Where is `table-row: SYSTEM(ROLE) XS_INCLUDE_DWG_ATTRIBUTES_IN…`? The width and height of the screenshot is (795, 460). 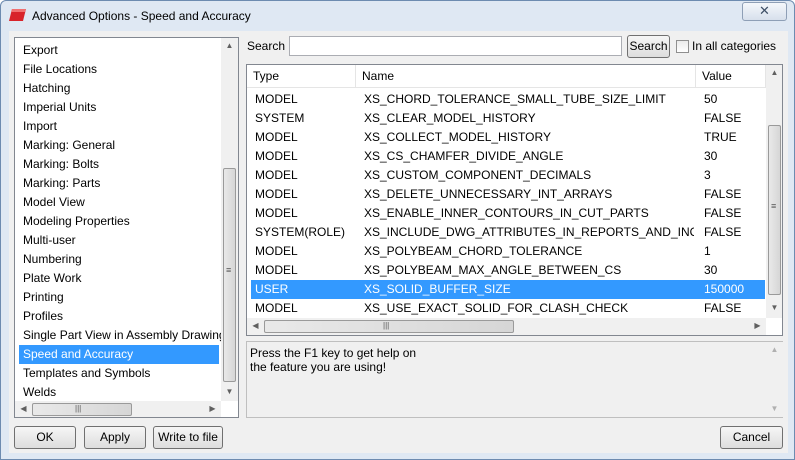 table-row: SYSTEM(ROLE) XS_INCLUDE_DWG_ATTRIBUTES_IN… is located at coordinates (508, 232).